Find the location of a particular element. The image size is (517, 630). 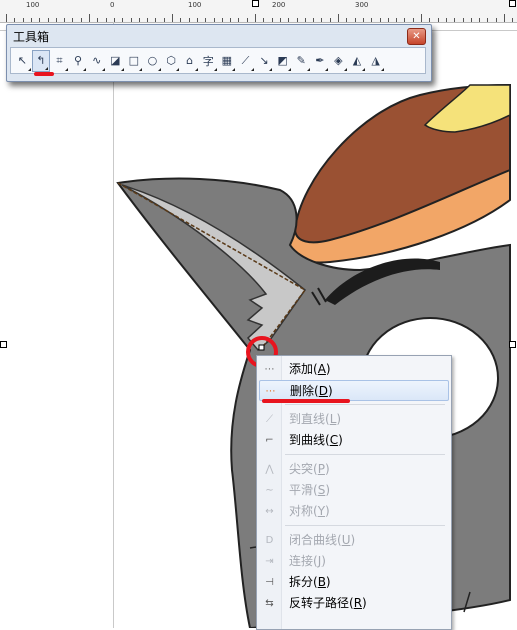

shape-tool-icon: ↰ is located at coordinates (41, 60).